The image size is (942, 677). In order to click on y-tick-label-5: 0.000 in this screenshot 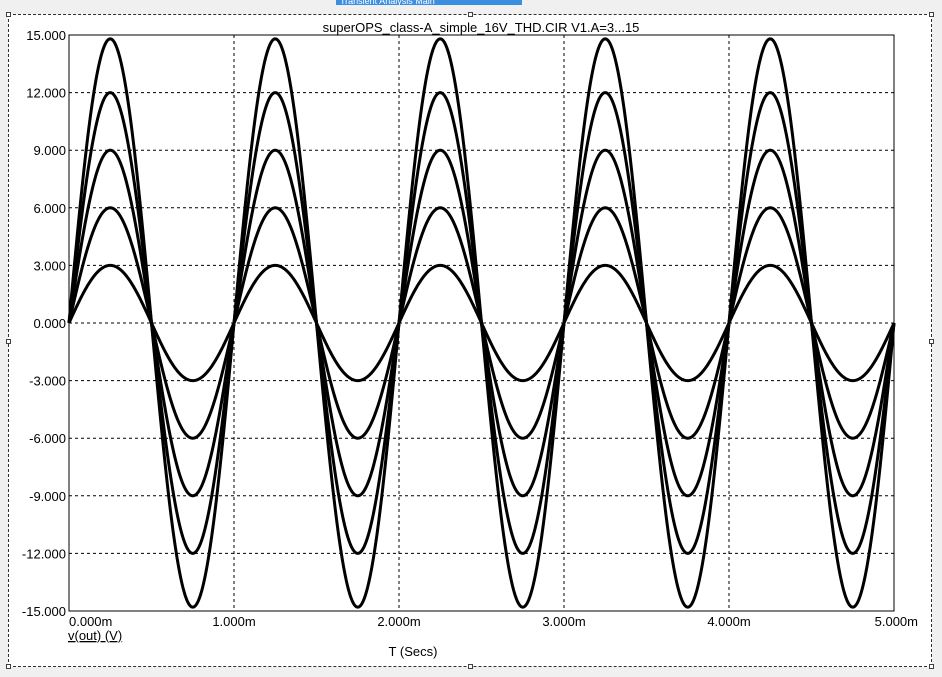, I will do `click(49, 323)`.